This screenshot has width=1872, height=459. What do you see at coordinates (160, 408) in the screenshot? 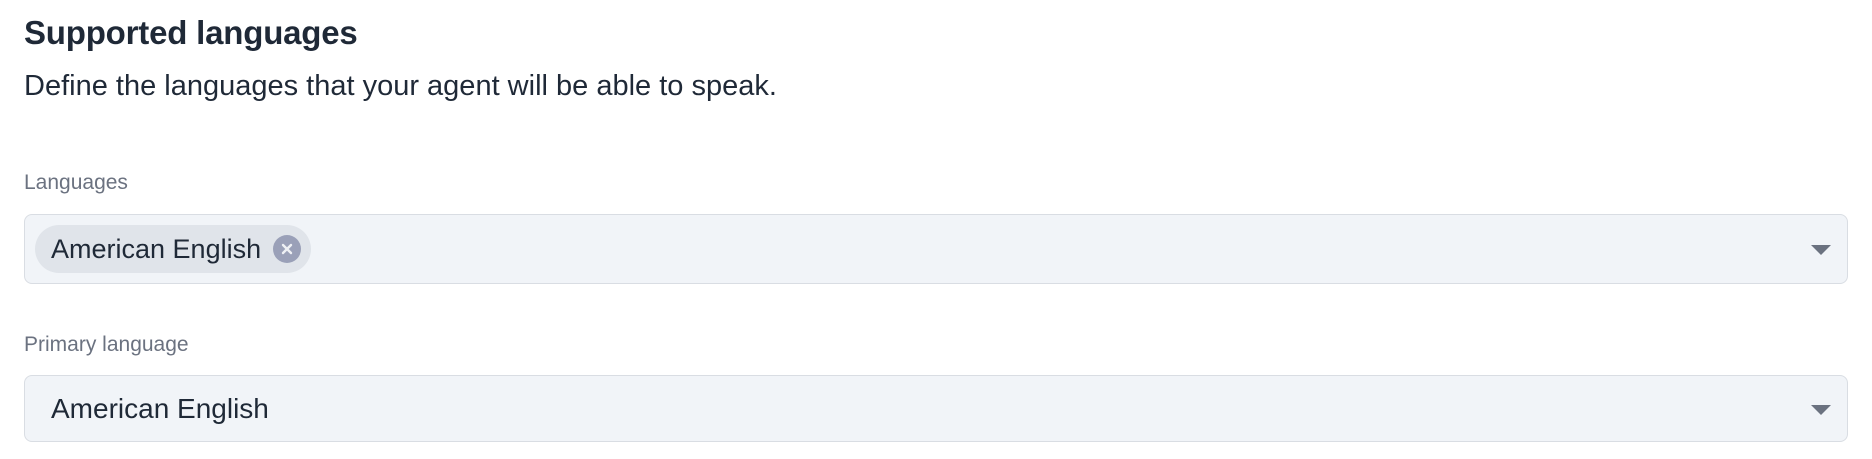
I see `primary-language-value: American English` at bounding box center [160, 408].